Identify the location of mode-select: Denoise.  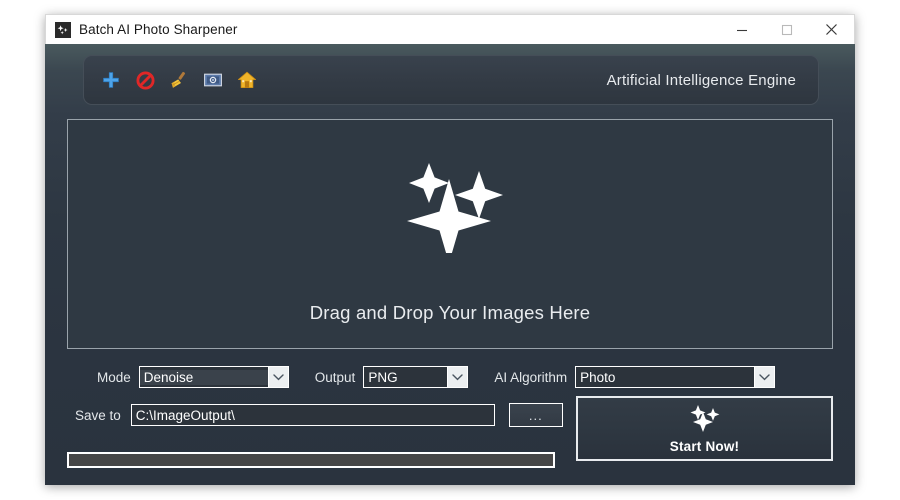
(213, 377).